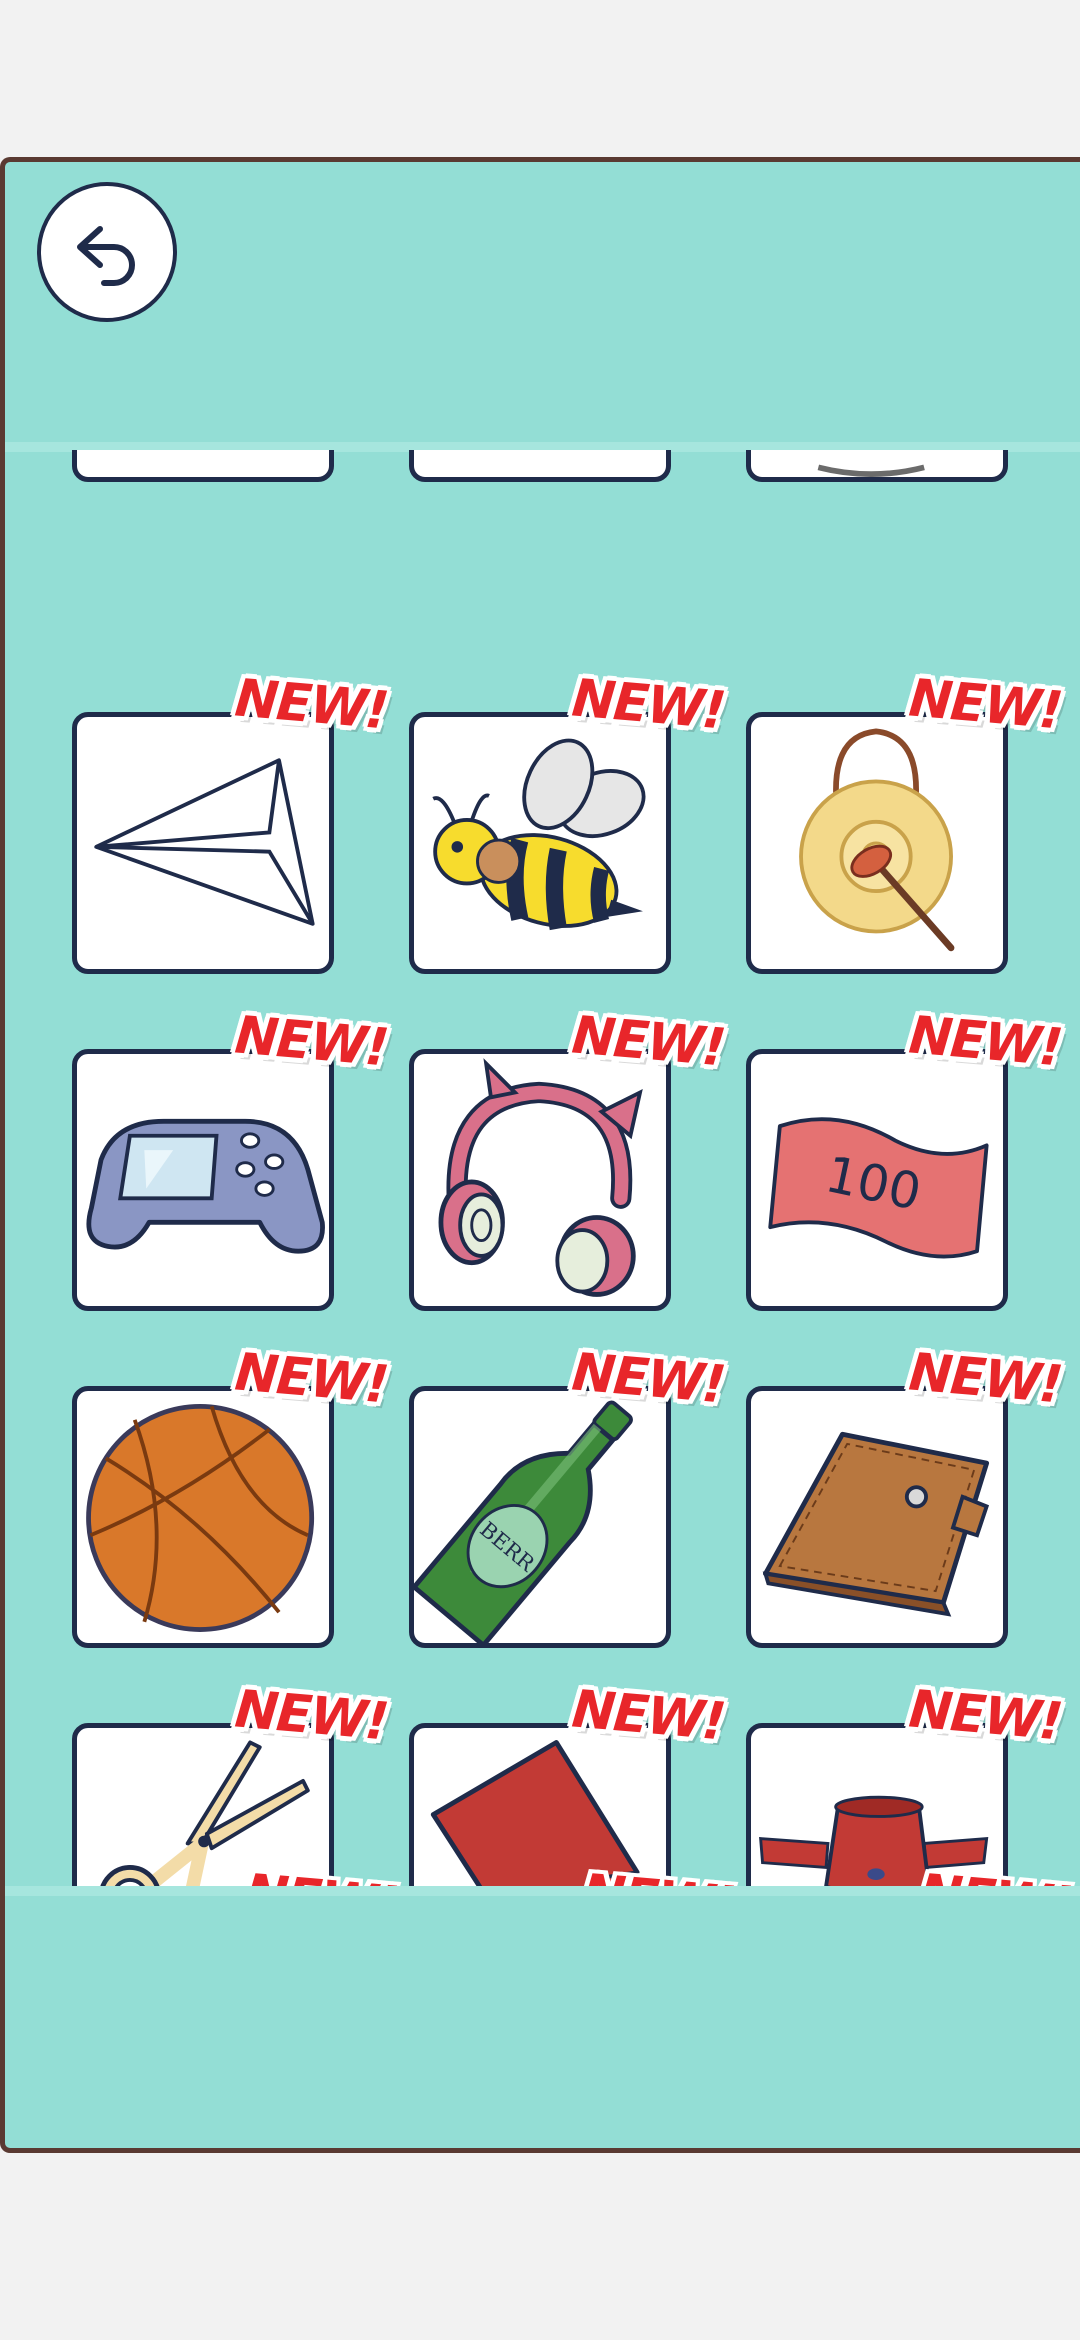 The width and height of the screenshot is (1080, 2340). What do you see at coordinates (523, 1521) in the screenshot?
I see `beer-bottle-icon: BERR` at bounding box center [523, 1521].